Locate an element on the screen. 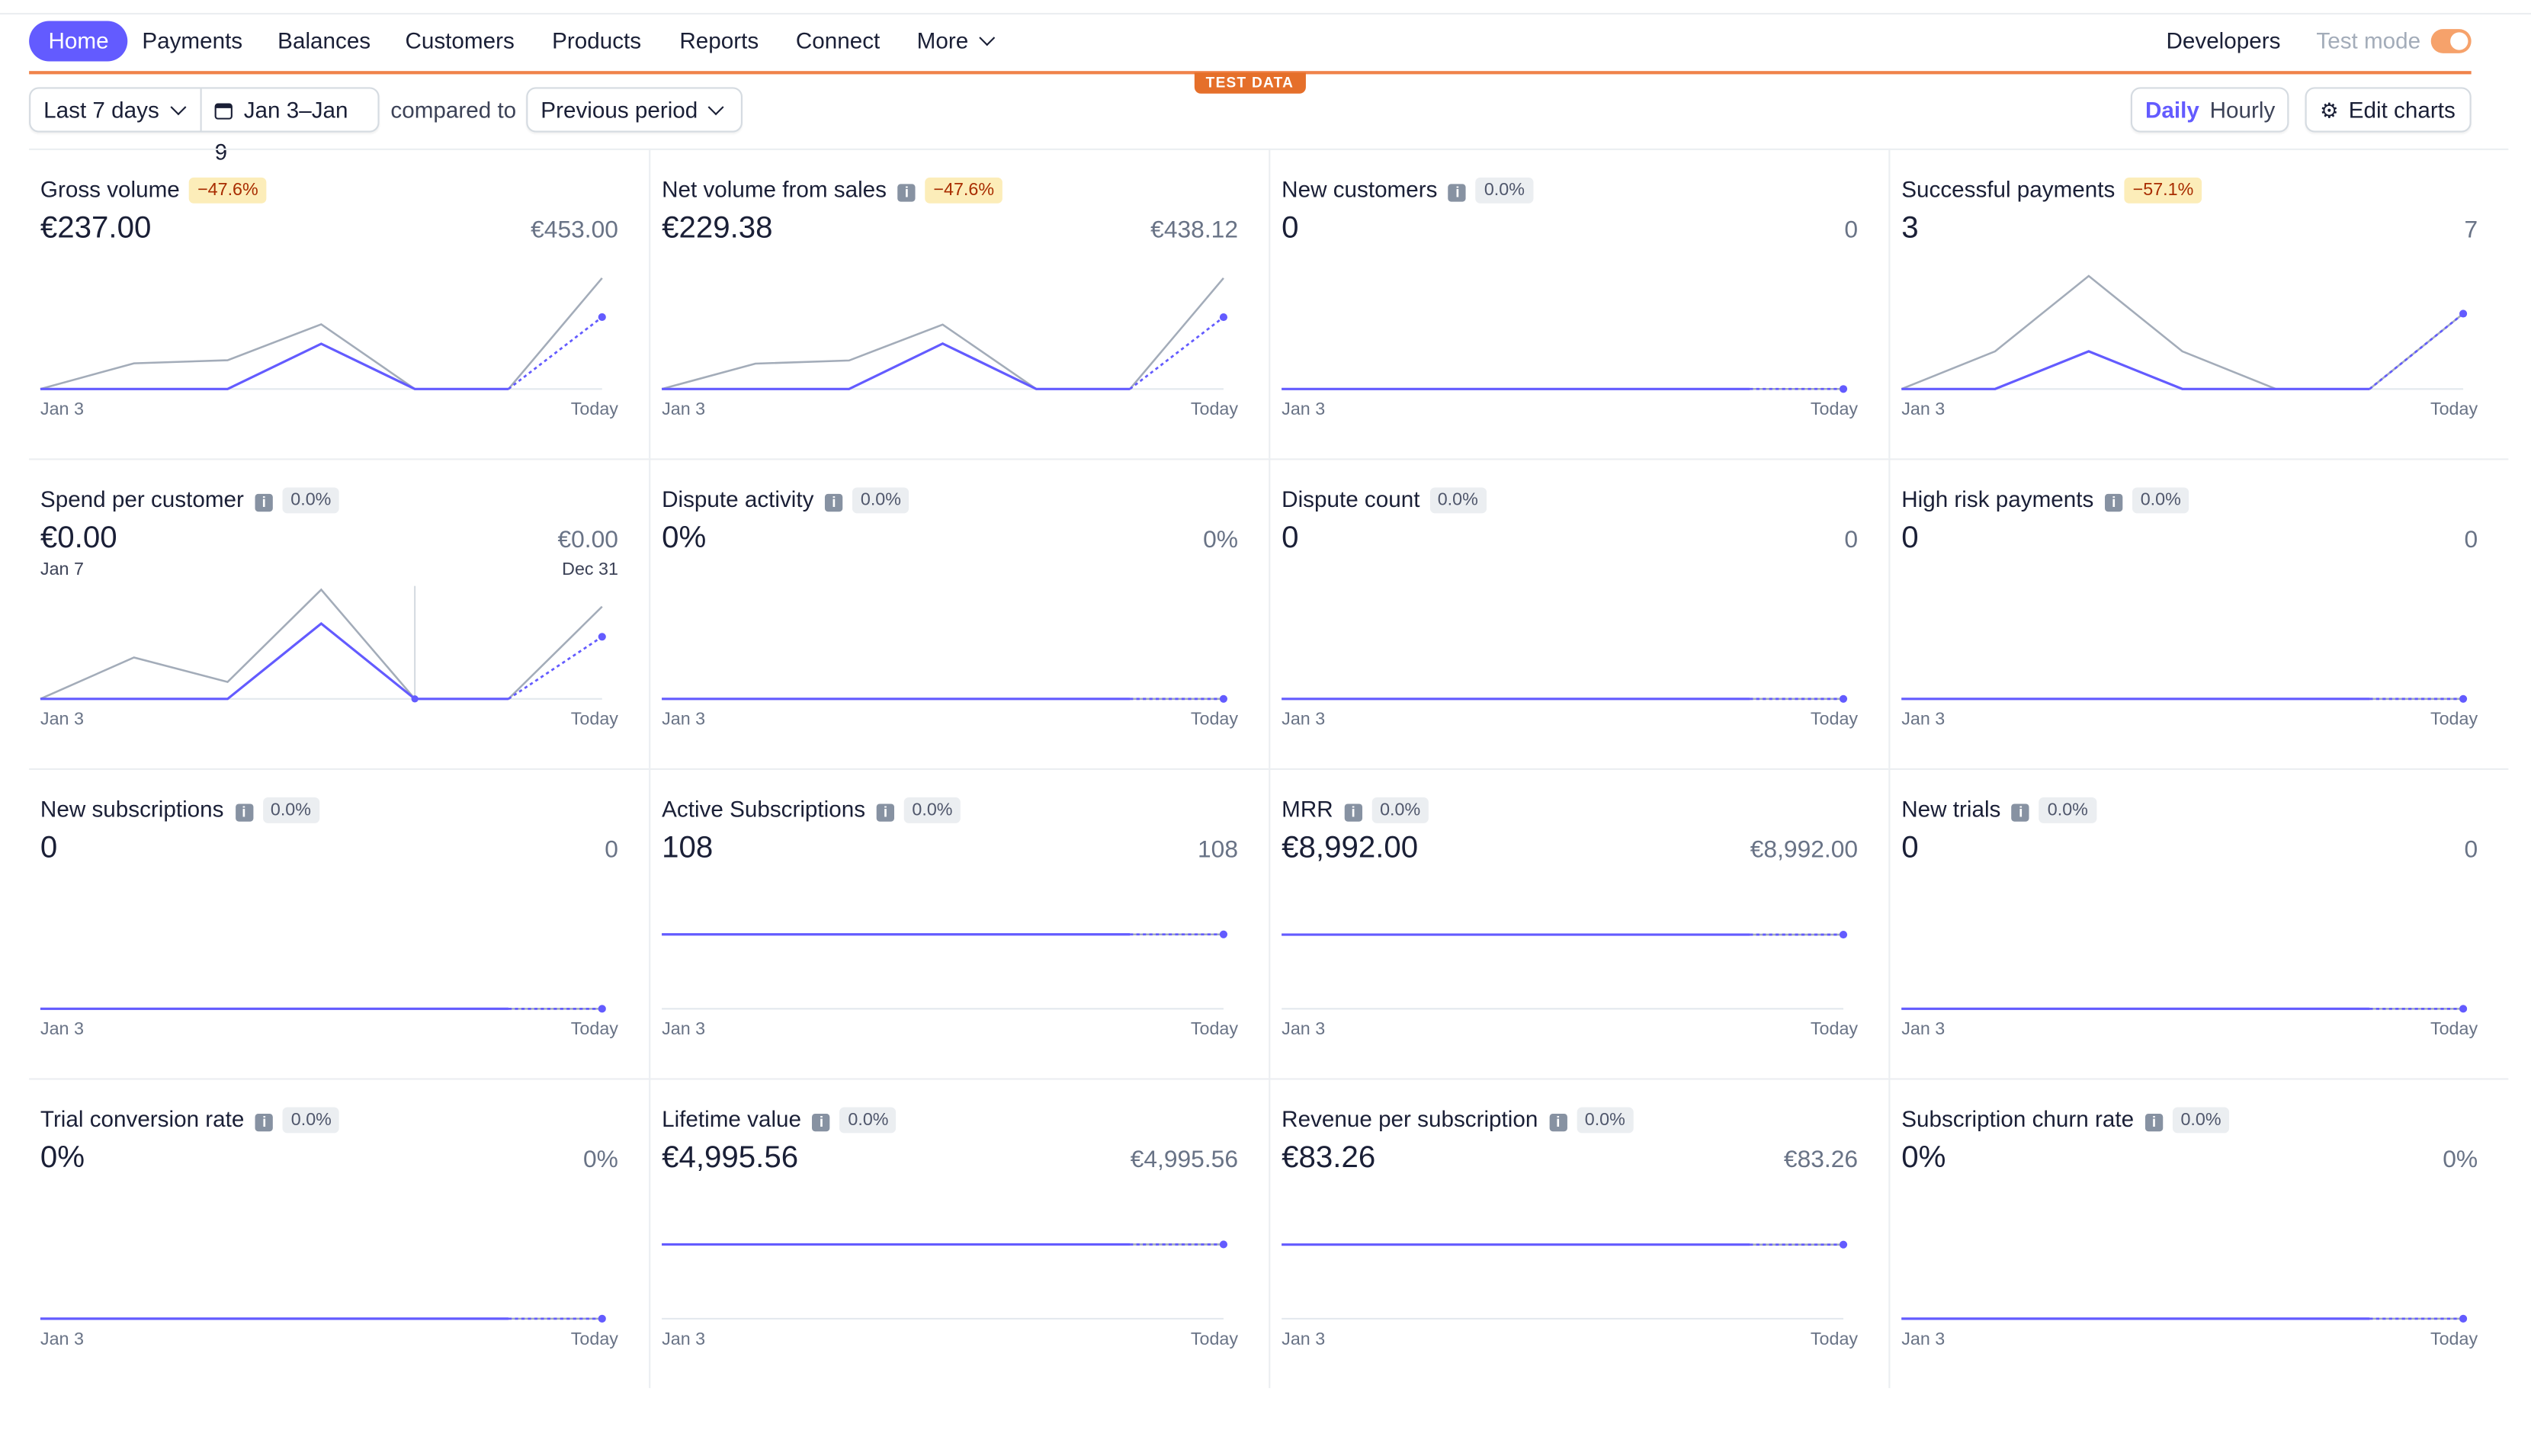  nav-home: Home is located at coordinates (79, 41).